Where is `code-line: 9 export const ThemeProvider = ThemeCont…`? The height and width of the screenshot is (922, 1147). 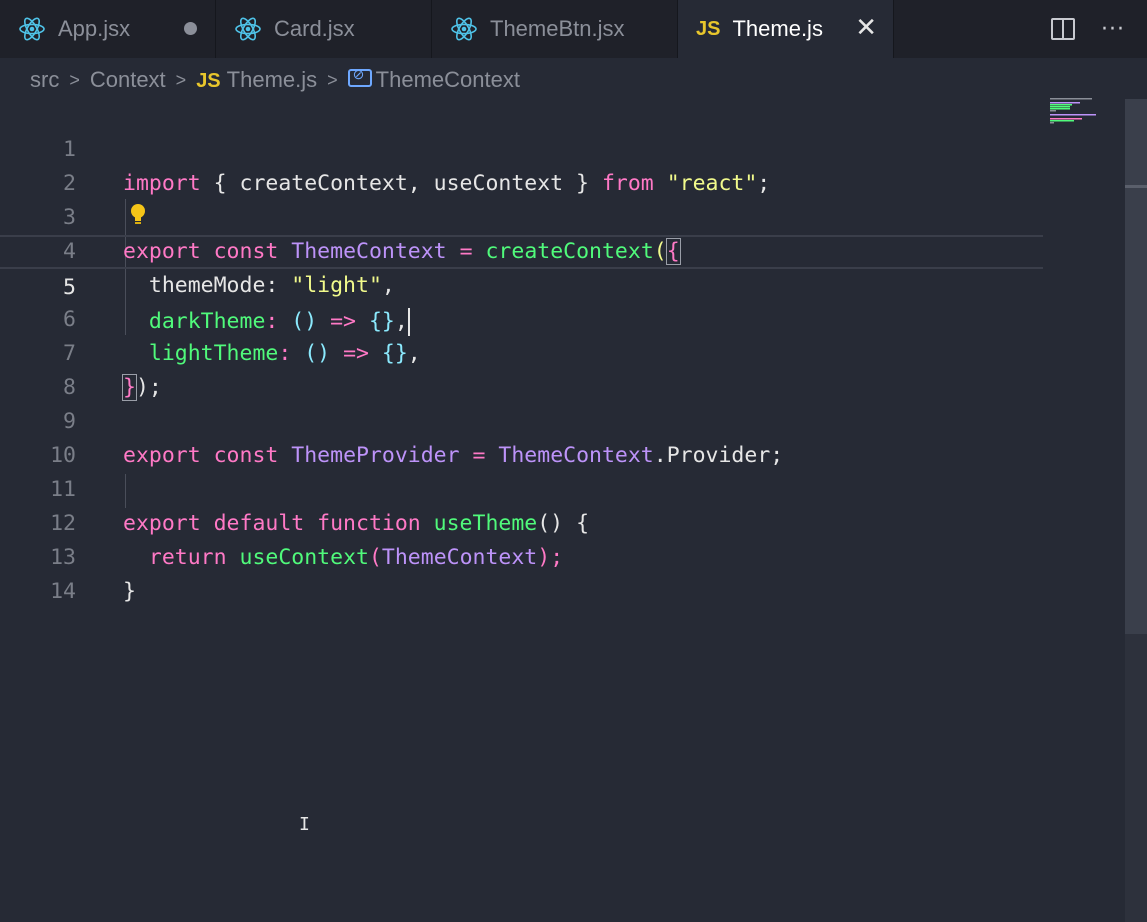
code-line: 9 export const ThemeProvider = ThemeCont… is located at coordinates (521, 419).